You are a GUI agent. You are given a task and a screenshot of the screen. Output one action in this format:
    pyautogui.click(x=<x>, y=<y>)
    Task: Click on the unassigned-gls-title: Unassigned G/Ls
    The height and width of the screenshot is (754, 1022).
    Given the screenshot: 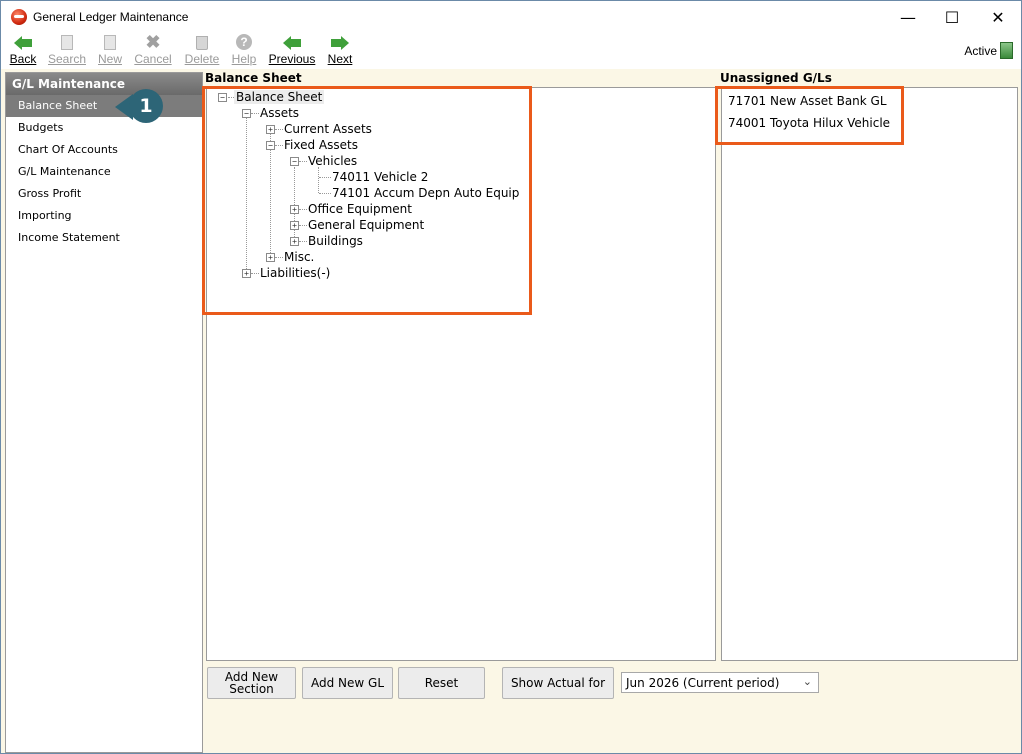 What is the action you would take?
    pyautogui.click(x=776, y=78)
    